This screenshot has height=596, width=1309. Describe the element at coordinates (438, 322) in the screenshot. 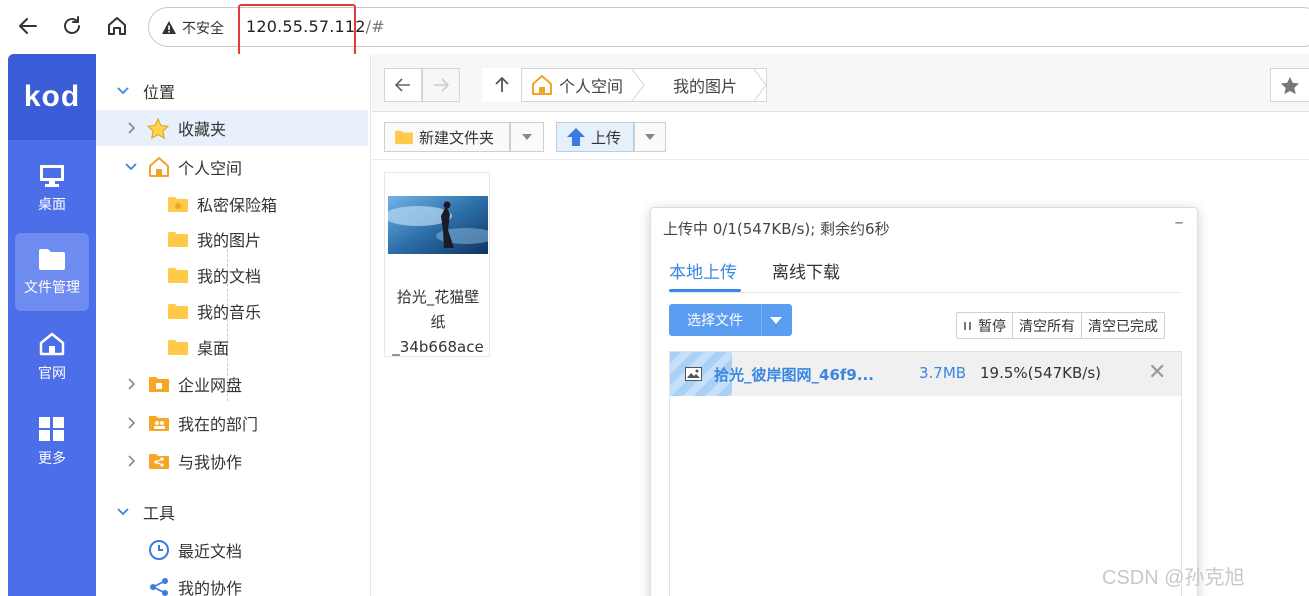

I see `file-name: 拾光_花猫壁 纸 _34b668ace` at that location.